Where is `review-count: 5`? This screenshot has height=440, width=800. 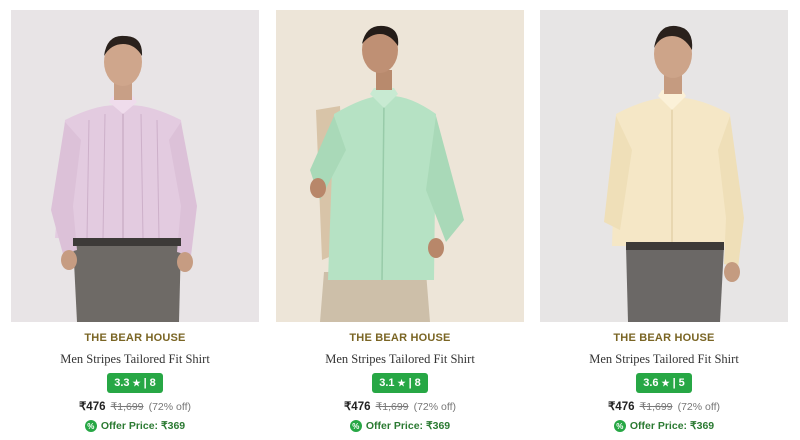 review-count: 5 is located at coordinates (681, 383).